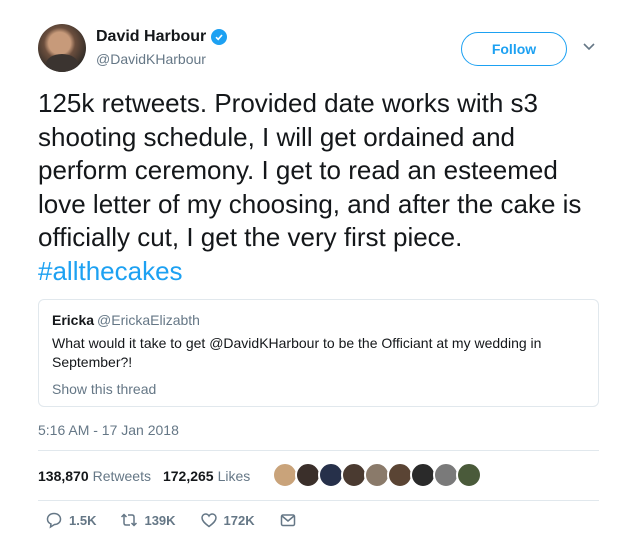 This screenshot has width=637, height=558. What do you see at coordinates (327, 50) in the screenshot?
I see `tweet-header: David Harbour @DavidKHarbour Follow` at bounding box center [327, 50].